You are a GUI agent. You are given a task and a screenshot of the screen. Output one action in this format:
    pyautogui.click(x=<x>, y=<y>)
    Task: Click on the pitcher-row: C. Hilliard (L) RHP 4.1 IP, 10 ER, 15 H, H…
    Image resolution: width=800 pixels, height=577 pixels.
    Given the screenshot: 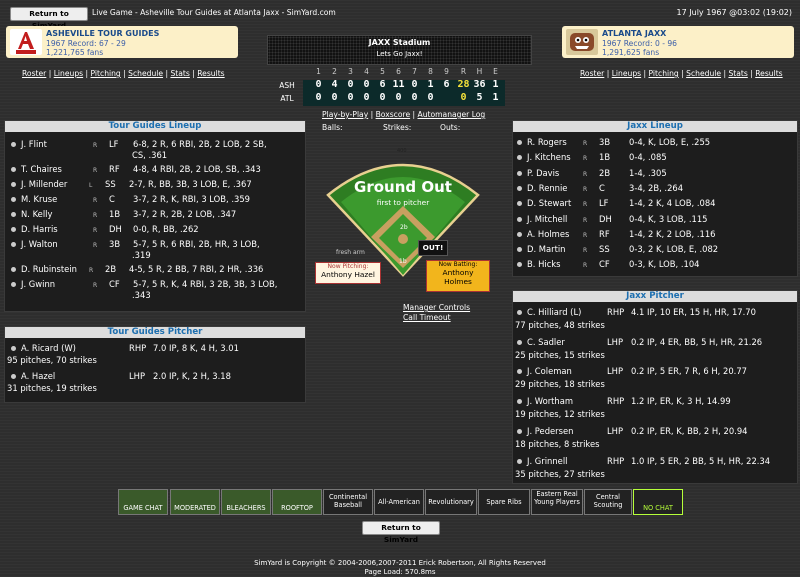 What is the action you would take?
    pyautogui.click(x=636, y=312)
    